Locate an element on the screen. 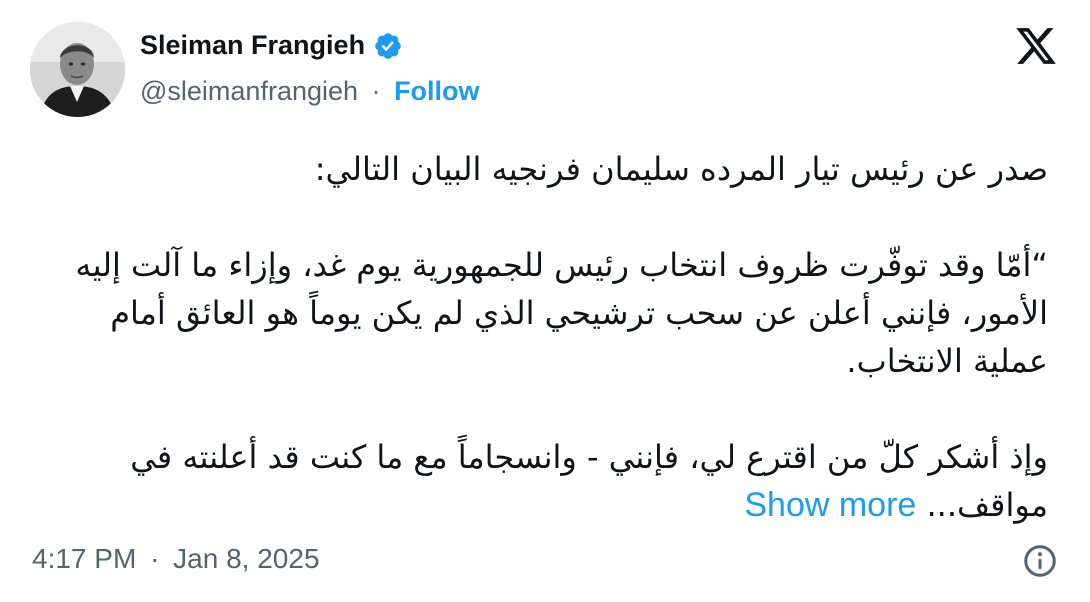 The image size is (1090, 602). tweet-date: Jan 8, 2025 is located at coordinates (246, 558).